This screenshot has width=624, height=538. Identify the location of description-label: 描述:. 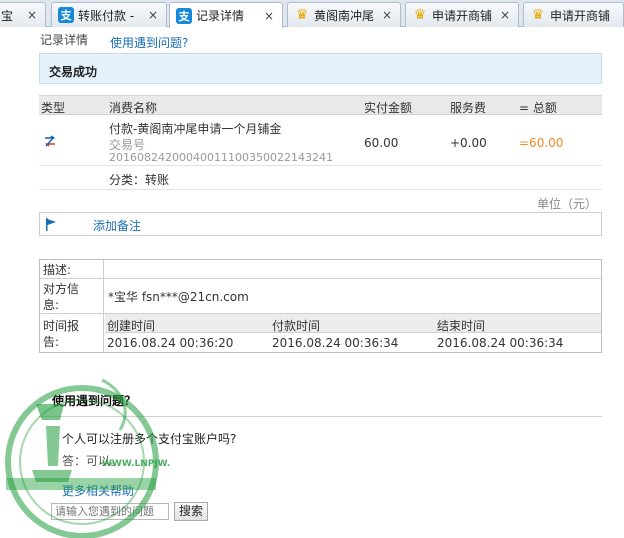
(72, 269).